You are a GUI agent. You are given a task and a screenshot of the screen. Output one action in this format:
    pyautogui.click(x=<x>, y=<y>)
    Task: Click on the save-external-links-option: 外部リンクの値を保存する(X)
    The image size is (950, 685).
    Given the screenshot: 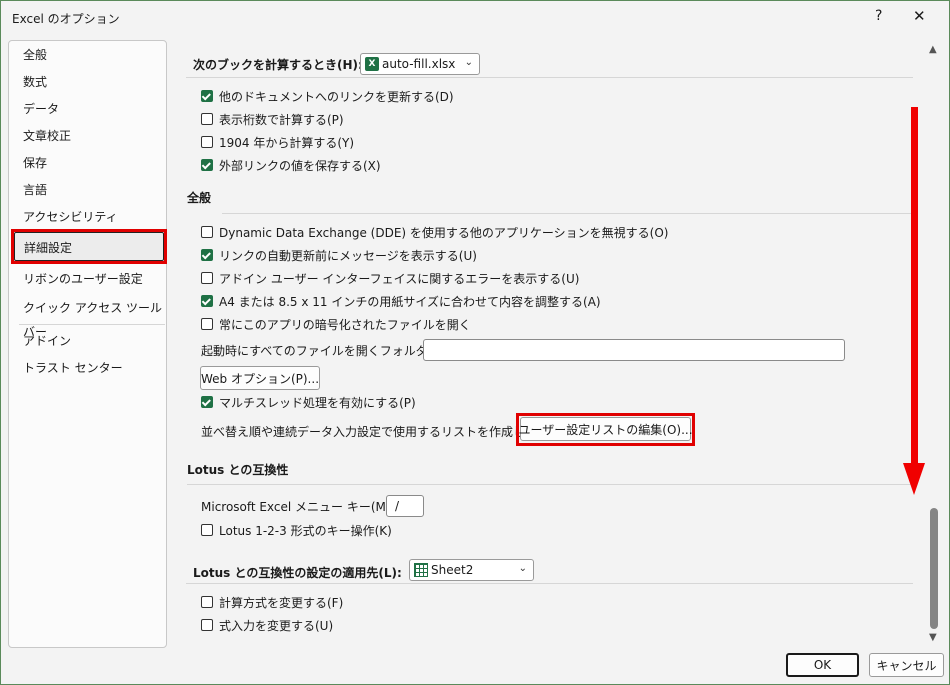 What is the action you would take?
    pyautogui.click(x=291, y=165)
    